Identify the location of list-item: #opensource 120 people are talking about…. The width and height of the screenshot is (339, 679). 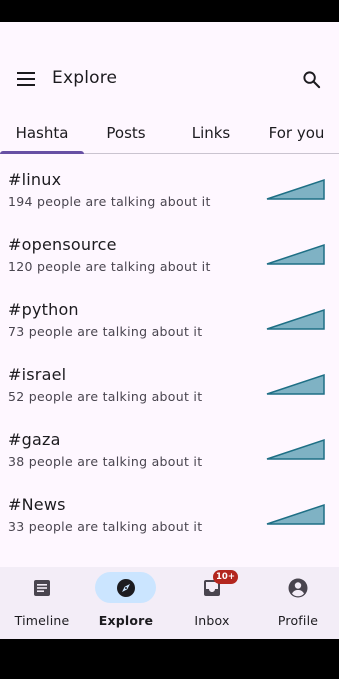
(169, 259).